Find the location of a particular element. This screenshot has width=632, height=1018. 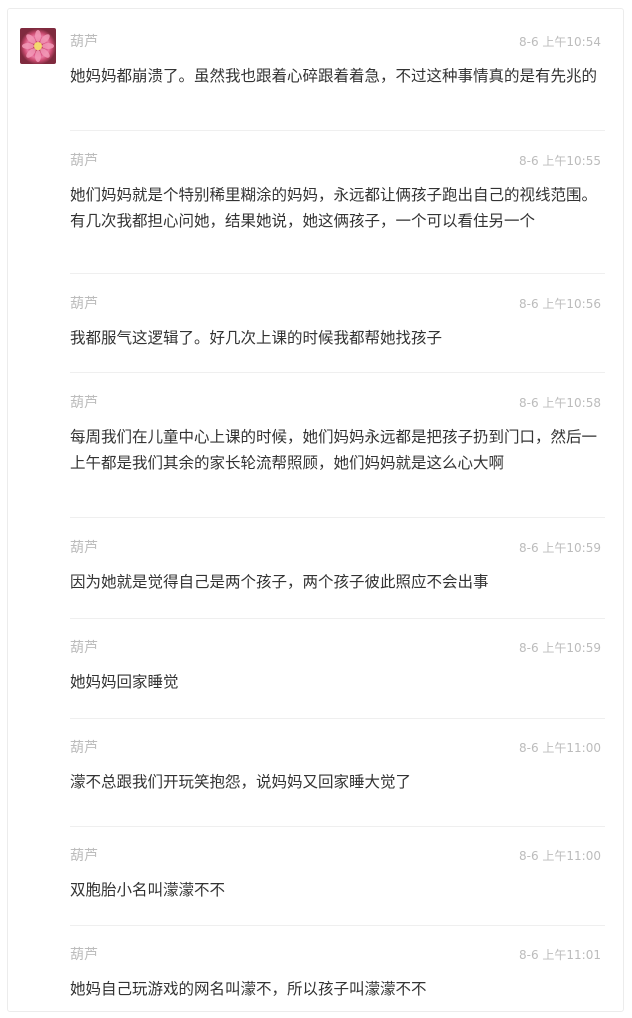

message-text: 她妈自己玩游戏的网名叫濛不，所以孩子叫濛濛不不 is located at coordinates (248, 989).